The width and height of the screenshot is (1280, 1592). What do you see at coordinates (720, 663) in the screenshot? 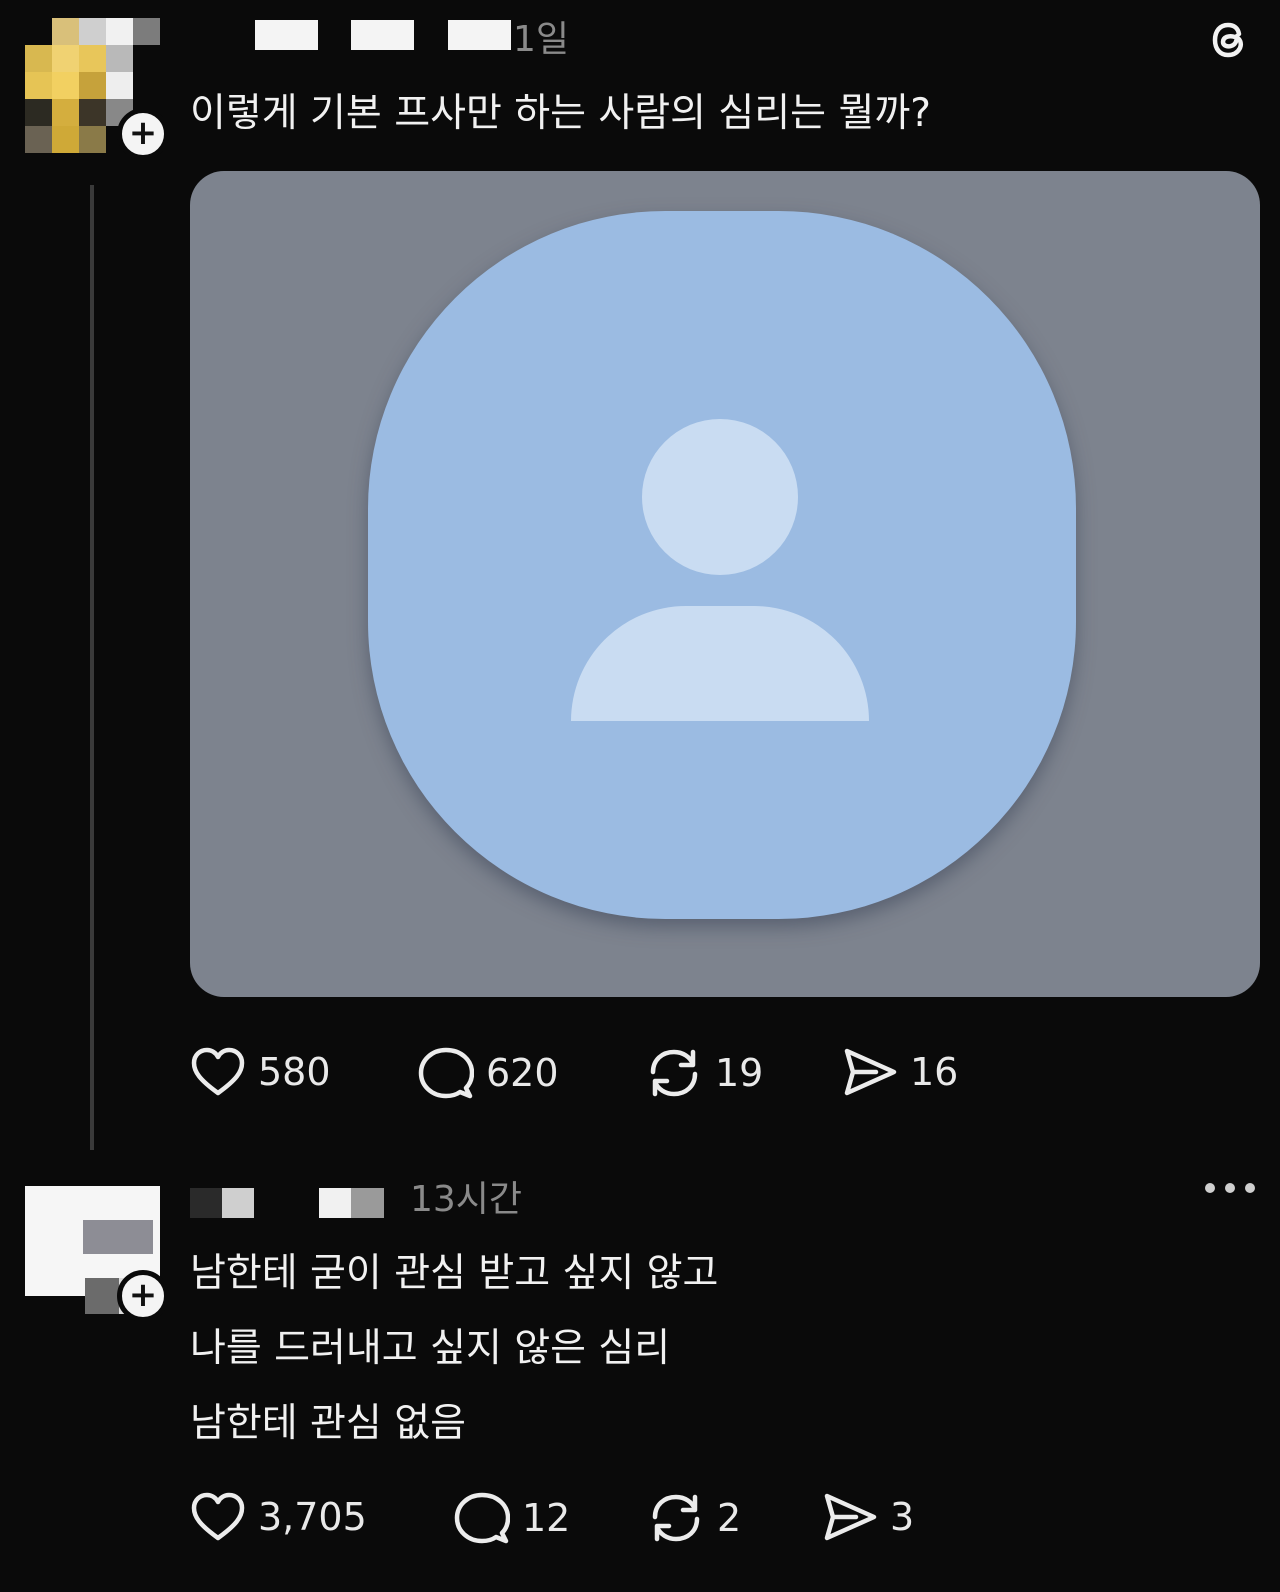
I see `person-body` at bounding box center [720, 663].